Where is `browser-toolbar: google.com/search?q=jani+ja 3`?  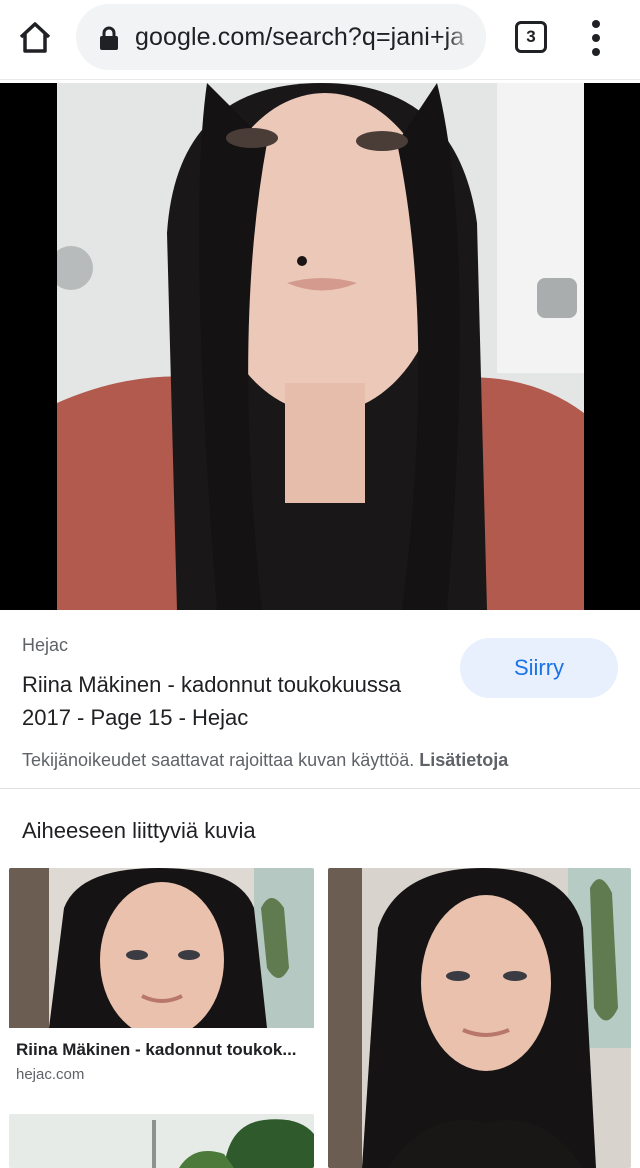 browser-toolbar: google.com/search?q=jani+ja 3 is located at coordinates (320, 40).